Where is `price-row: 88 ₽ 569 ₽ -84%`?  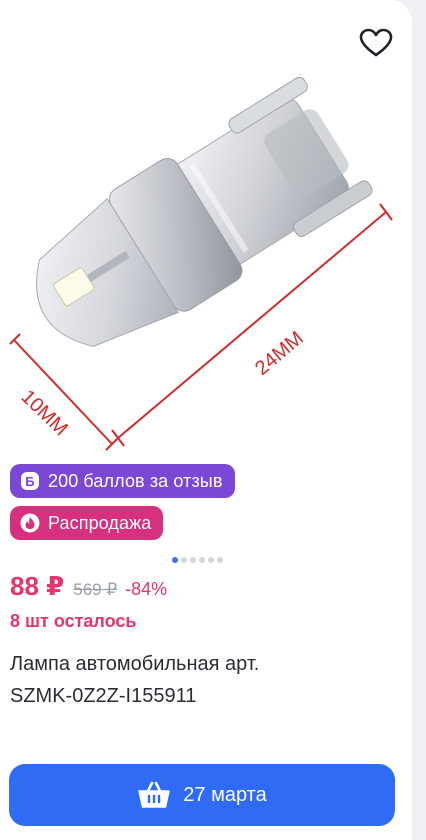
price-row: 88 ₽ 569 ₽ -84% is located at coordinates (88, 586).